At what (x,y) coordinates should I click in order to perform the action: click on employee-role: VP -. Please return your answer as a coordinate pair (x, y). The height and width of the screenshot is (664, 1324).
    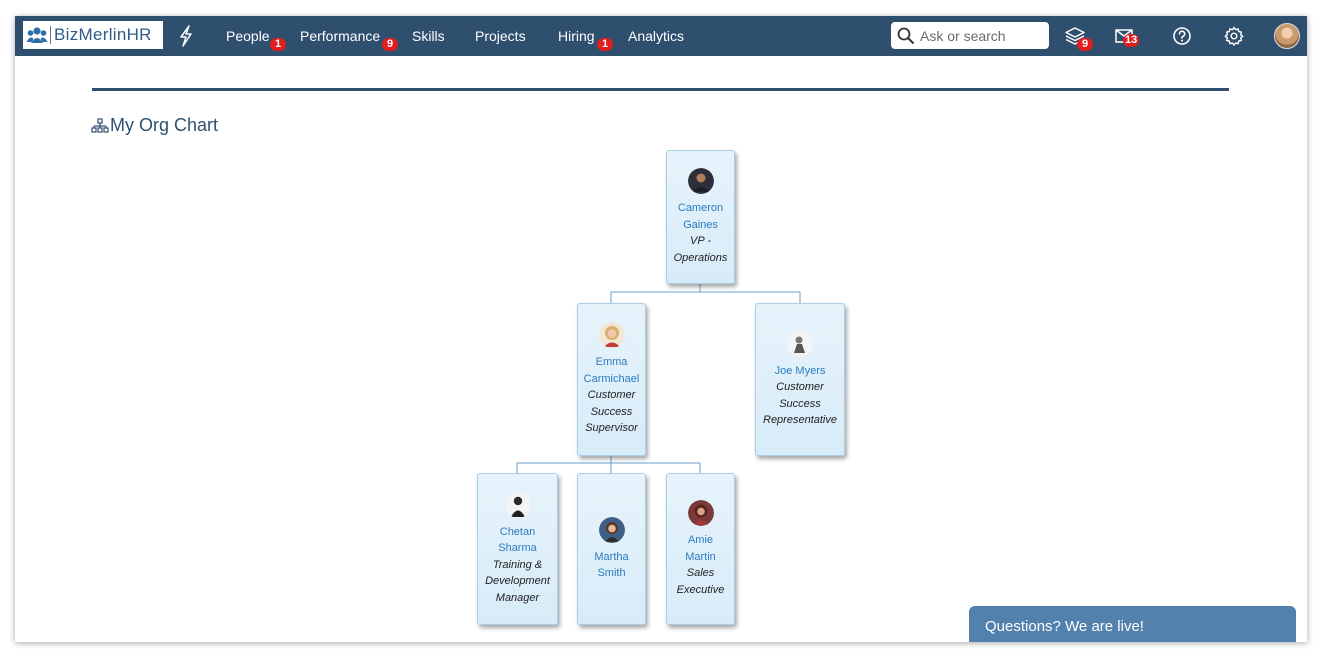
    Looking at the image, I should click on (700, 241).